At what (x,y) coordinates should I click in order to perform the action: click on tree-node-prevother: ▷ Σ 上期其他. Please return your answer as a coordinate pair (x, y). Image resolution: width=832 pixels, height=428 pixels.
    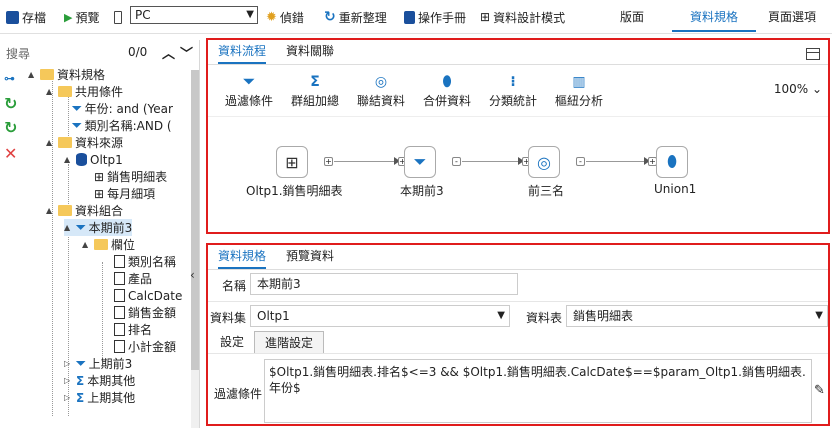
    Looking at the image, I should click on (99, 397).